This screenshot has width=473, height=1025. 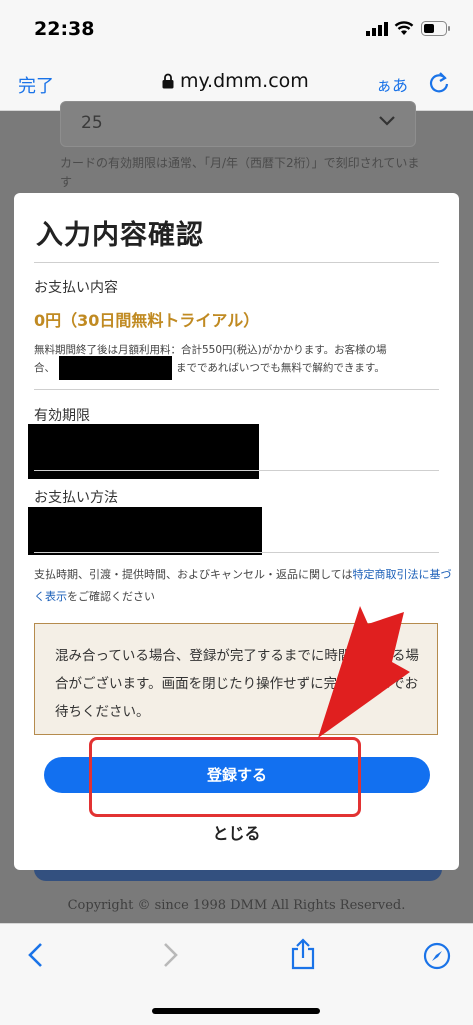 What do you see at coordinates (238, 124) in the screenshot?
I see `expiry-year-select: 25` at bounding box center [238, 124].